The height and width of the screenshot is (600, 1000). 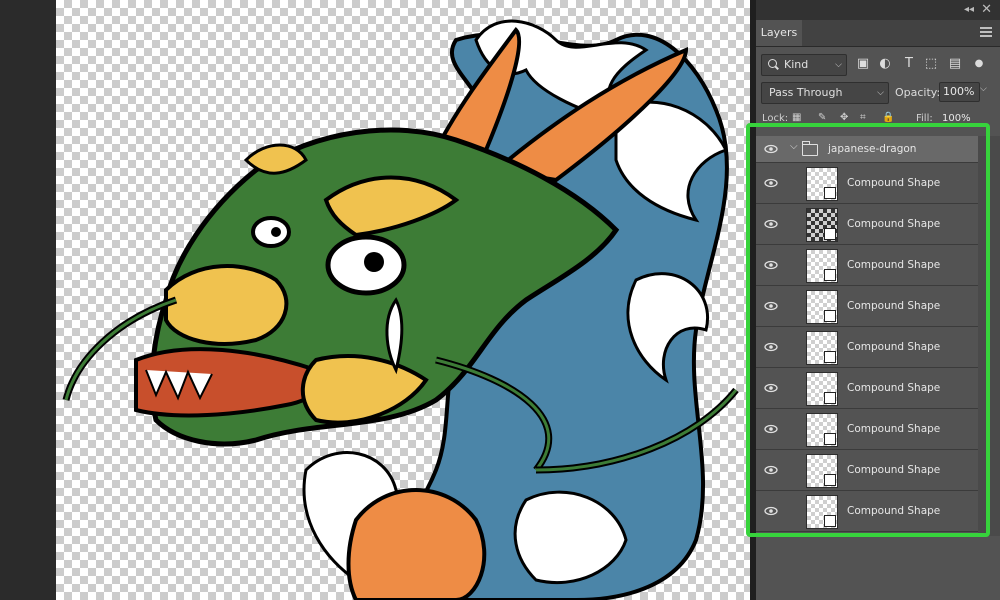 I want to click on tab-layers: Layers, so click(x=779, y=33).